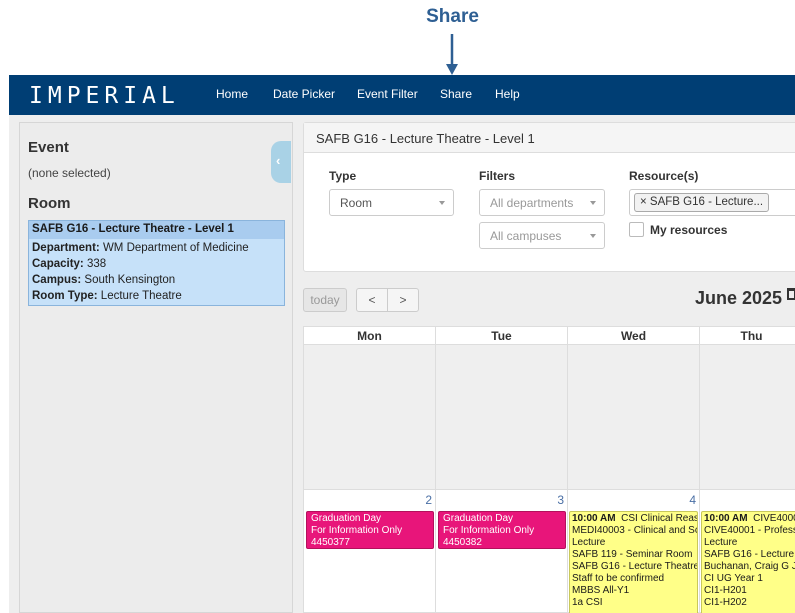 This screenshot has height=613, width=795. Describe the element at coordinates (725, 602) in the screenshot. I see `event-line: CI1-H202` at that location.